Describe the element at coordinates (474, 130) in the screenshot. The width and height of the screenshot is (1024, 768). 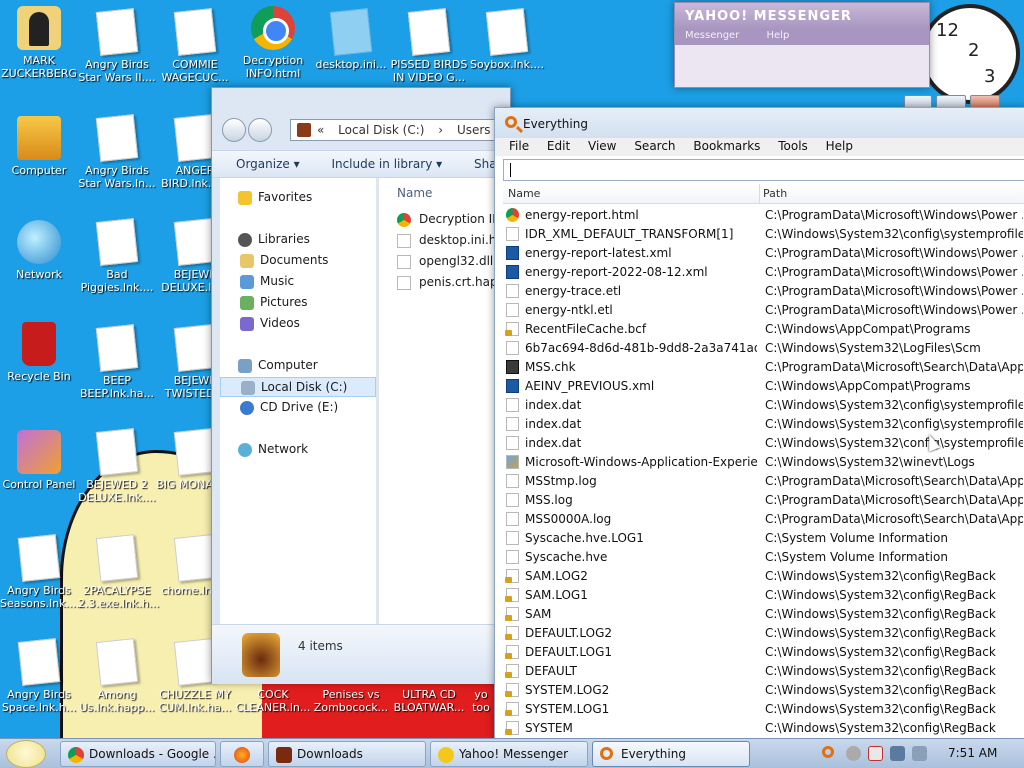
I see `breadcrumb-users: Users` at that location.